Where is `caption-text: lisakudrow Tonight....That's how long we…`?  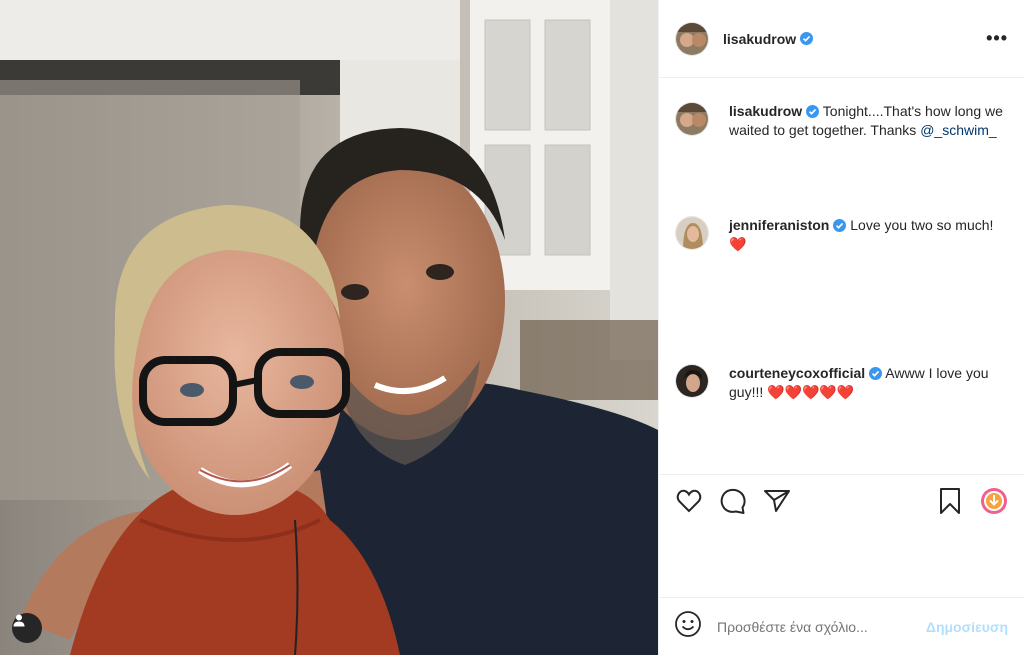
caption-text: lisakudrow Tonight....That's how long we… is located at coordinates (866, 121).